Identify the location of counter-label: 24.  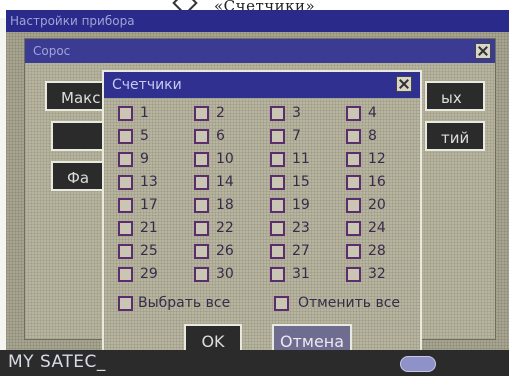
(377, 228).